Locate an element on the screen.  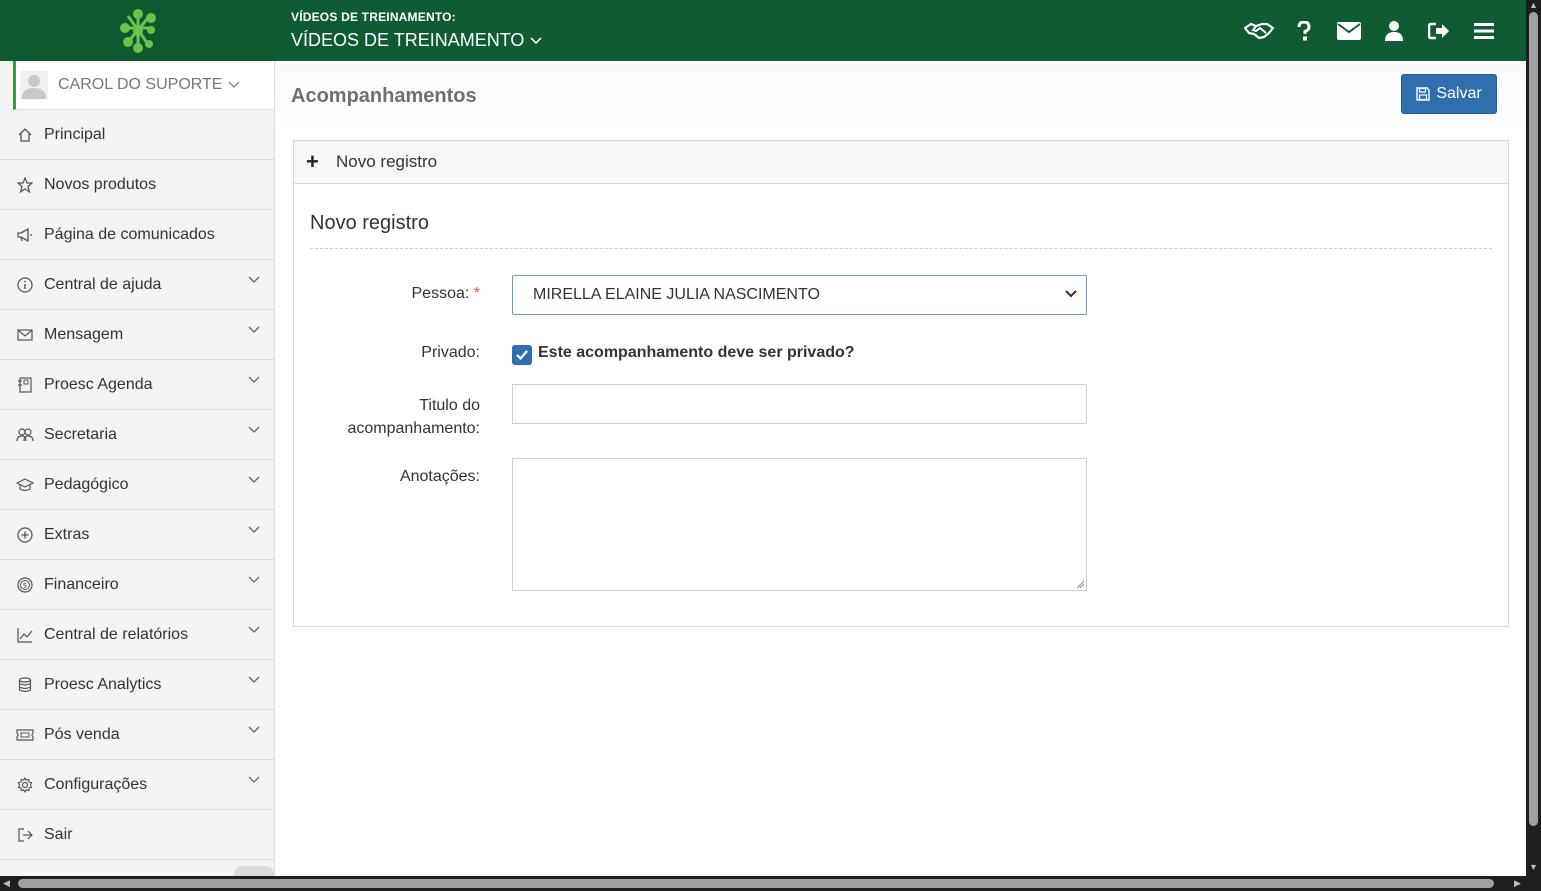
people-icon is located at coordinates (25, 434).